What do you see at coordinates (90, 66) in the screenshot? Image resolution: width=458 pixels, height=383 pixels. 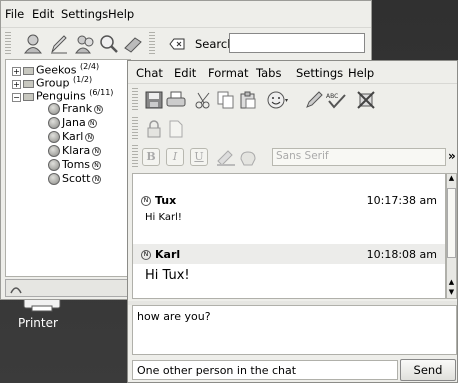 I see `group-count: (2/4)` at bounding box center [90, 66].